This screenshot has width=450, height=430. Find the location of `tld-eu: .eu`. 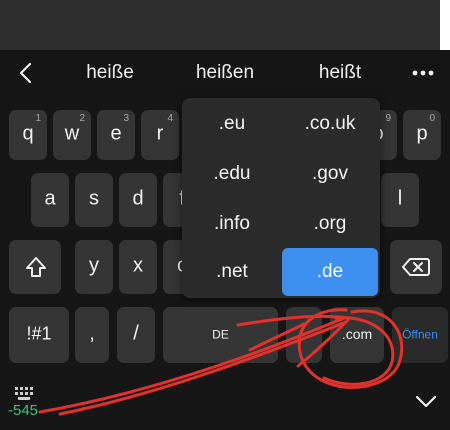

tld-eu: .eu is located at coordinates (232, 124).